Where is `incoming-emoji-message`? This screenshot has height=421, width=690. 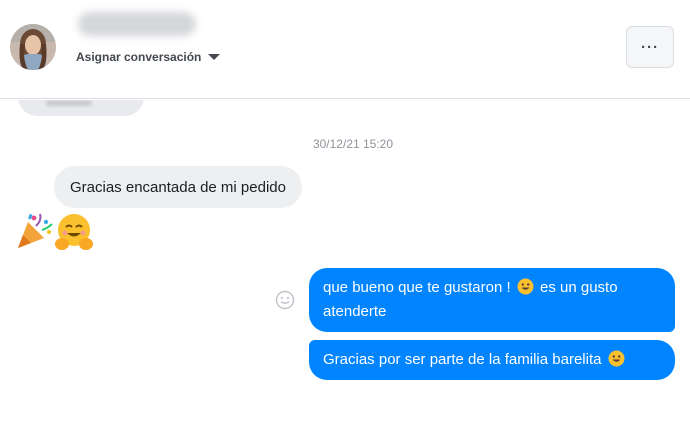 incoming-emoji-message is located at coordinates (55, 232).